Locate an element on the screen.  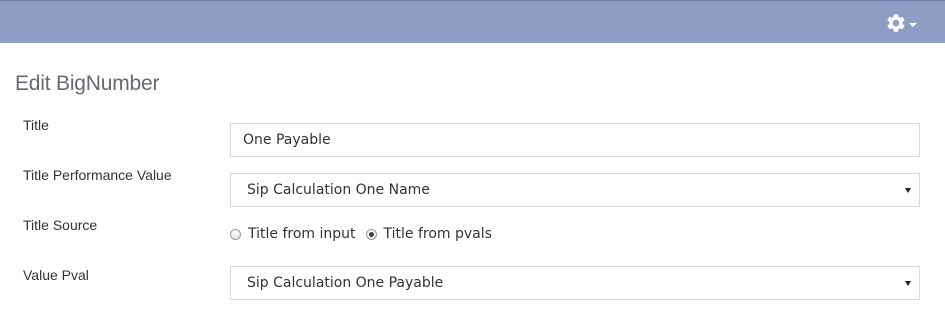
top-navbar is located at coordinates (472, 21).